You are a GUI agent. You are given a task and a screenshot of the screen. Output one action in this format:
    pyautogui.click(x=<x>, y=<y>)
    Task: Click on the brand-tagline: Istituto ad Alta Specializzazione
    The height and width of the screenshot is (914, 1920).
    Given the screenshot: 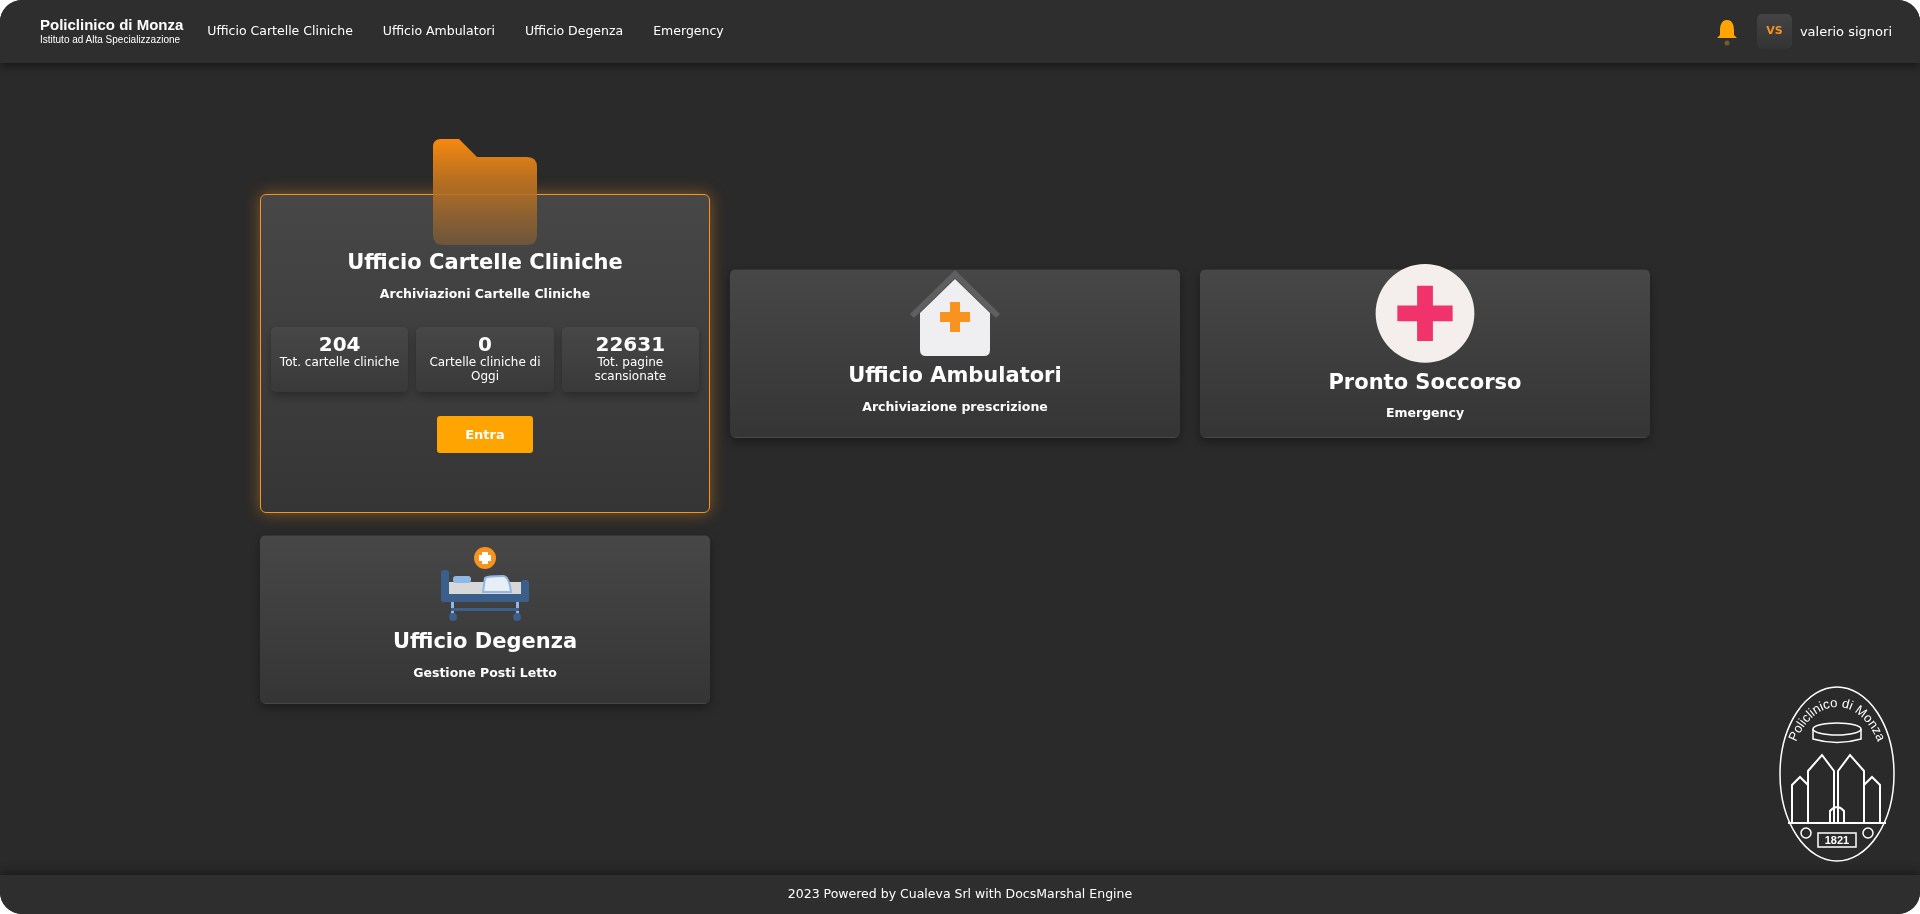 What is the action you would take?
    pyautogui.click(x=111, y=39)
    